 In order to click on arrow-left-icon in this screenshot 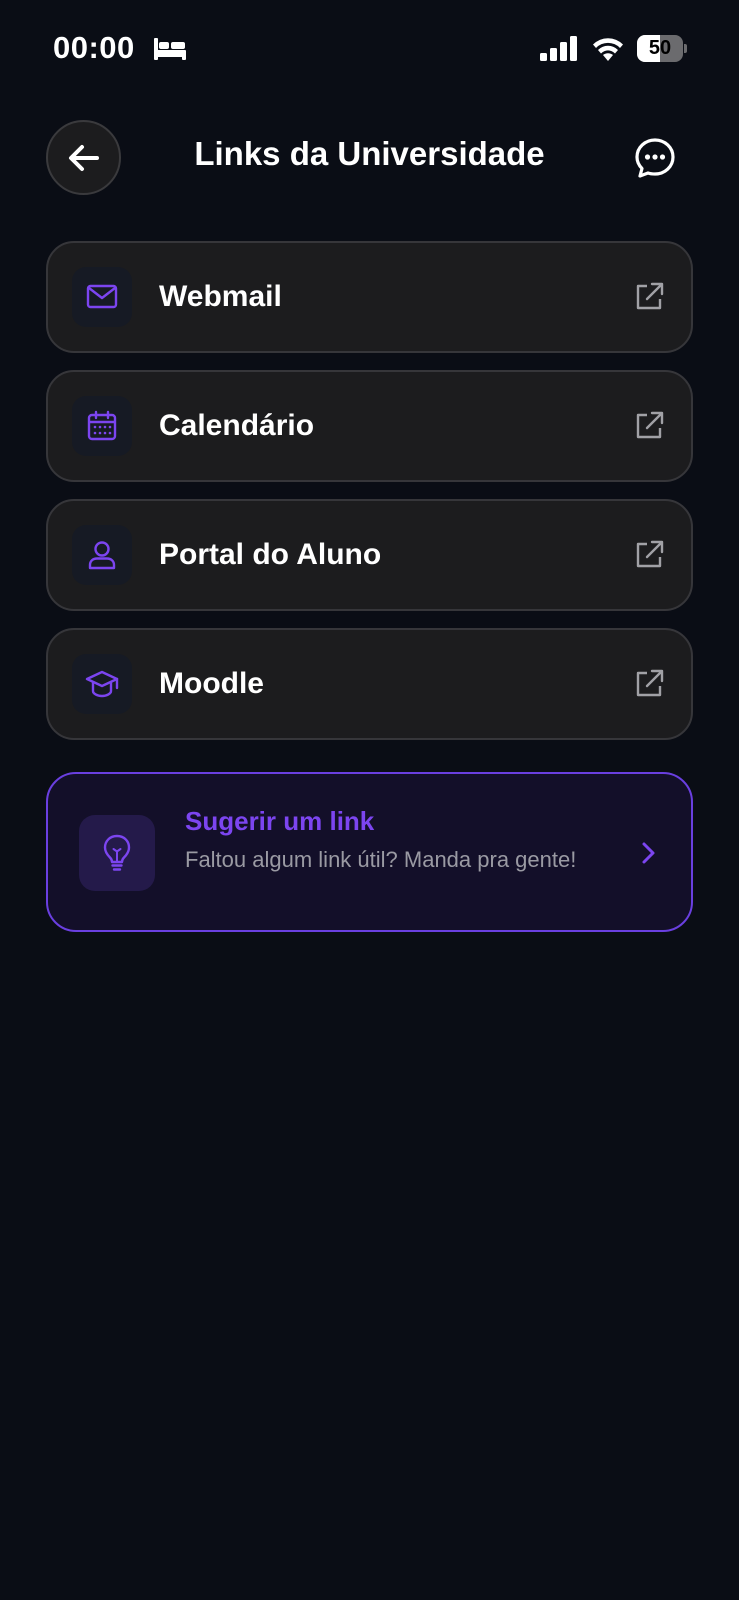, I will do `click(83, 157)`.